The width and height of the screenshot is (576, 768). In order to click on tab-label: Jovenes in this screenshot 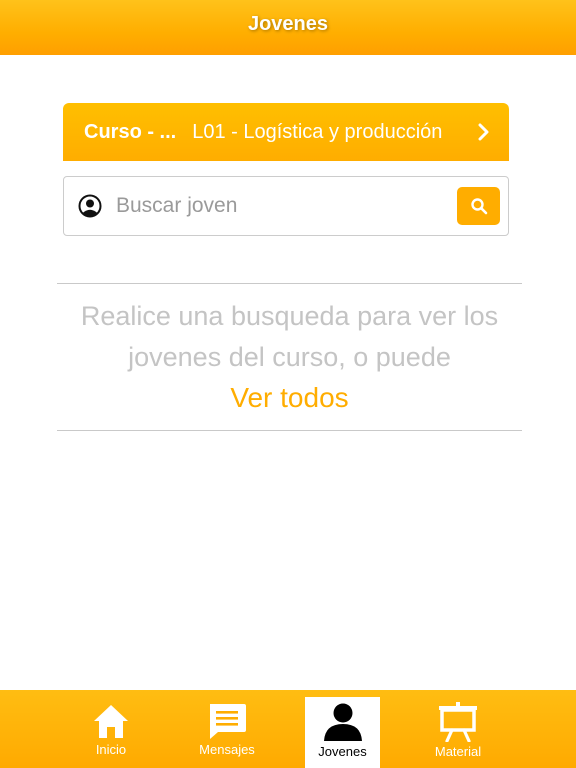, I will do `click(342, 751)`.